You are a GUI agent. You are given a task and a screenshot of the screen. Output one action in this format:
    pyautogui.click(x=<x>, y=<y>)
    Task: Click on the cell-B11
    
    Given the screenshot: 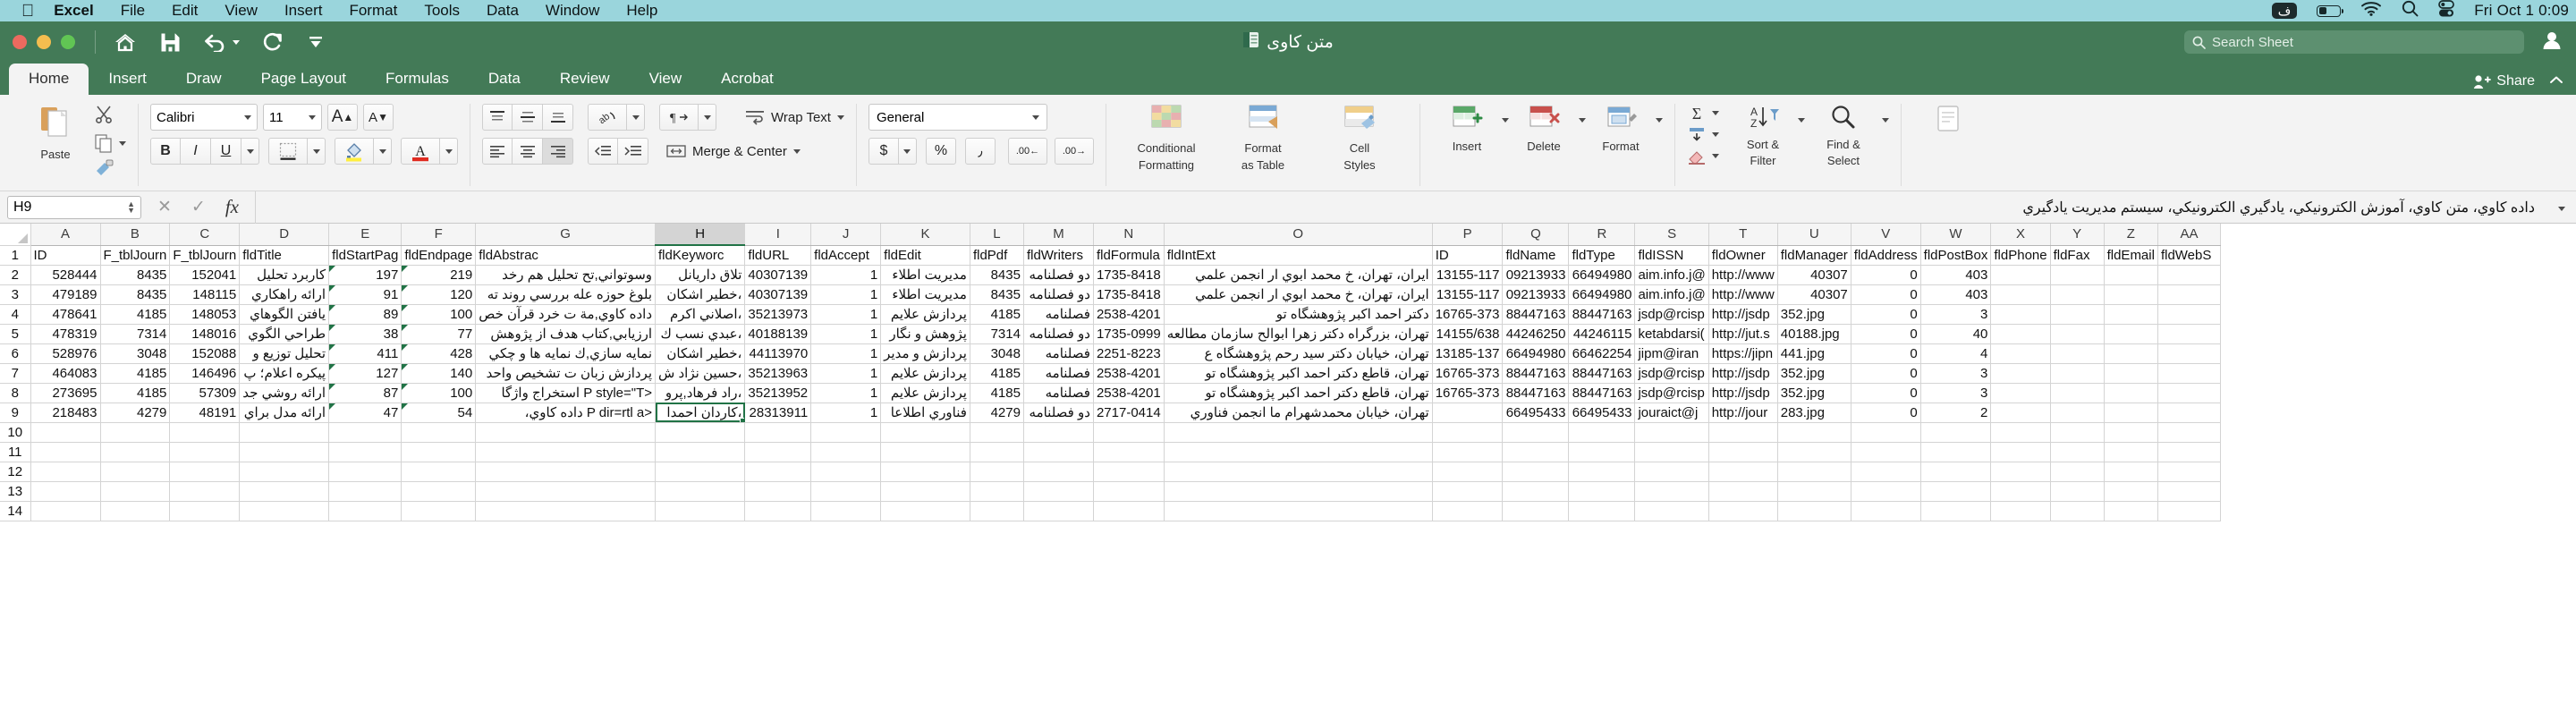 What is the action you would take?
    pyautogui.click(x=135, y=452)
    